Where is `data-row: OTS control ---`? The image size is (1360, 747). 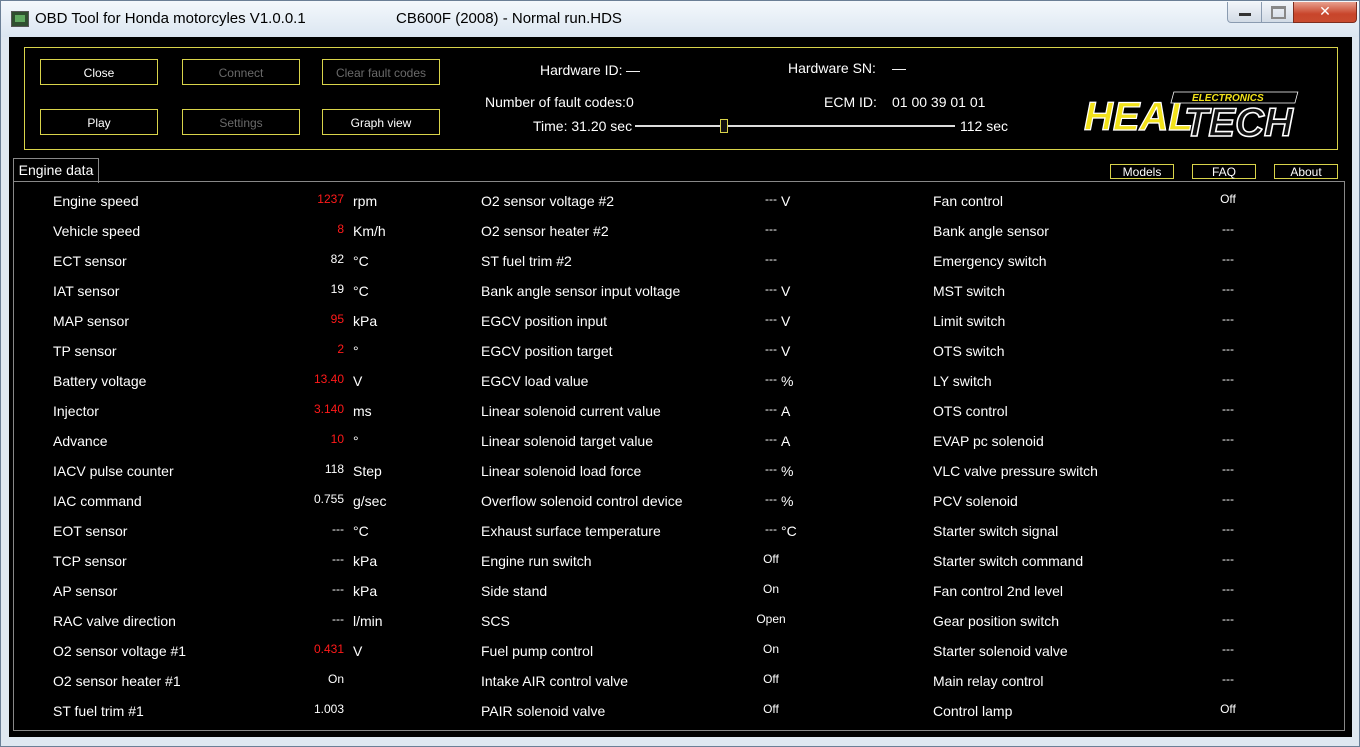
data-row: OTS control --- is located at coordinates (1133, 410).